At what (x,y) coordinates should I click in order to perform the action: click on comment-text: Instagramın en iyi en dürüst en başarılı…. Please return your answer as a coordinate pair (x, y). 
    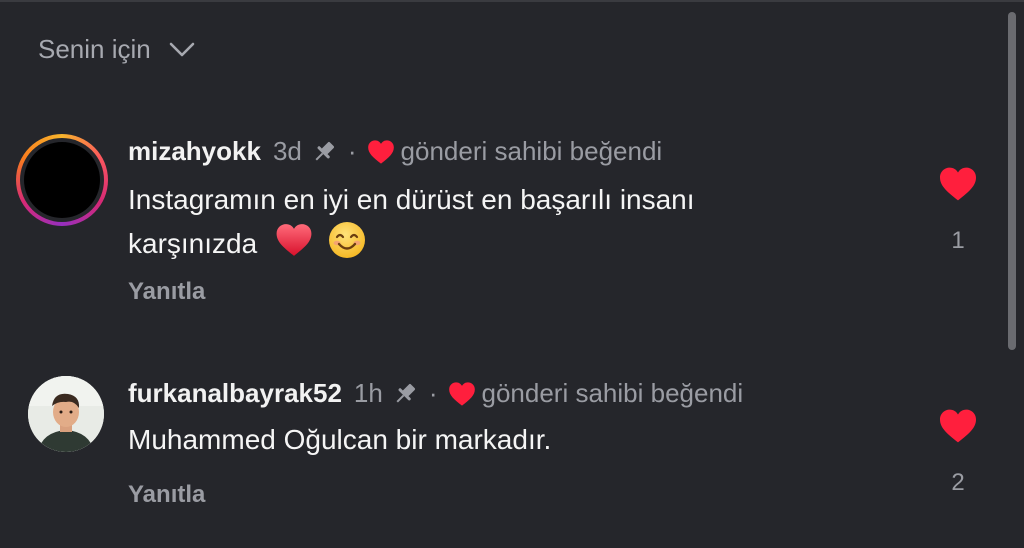
    Looking at the image, I should click on (488, 225).